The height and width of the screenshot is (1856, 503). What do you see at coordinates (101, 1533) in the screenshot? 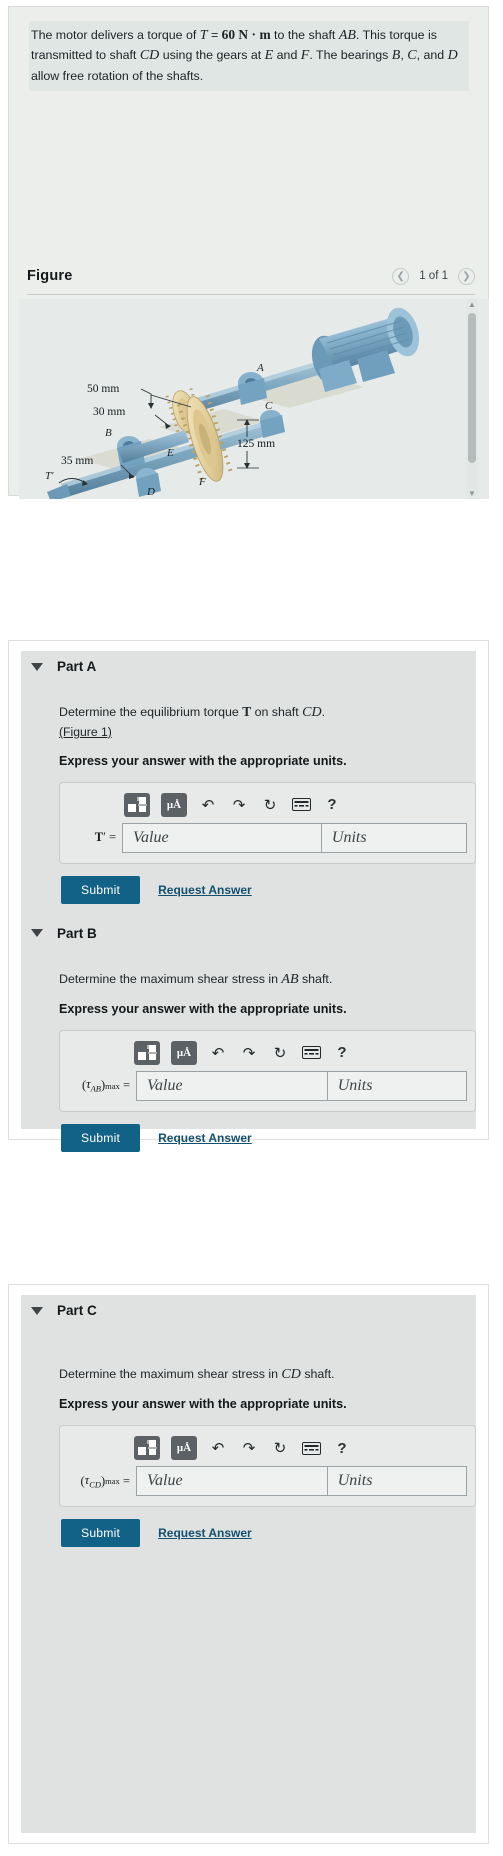
I see `part-c-submit-button: Submit` at bounding box center [101, 1533].